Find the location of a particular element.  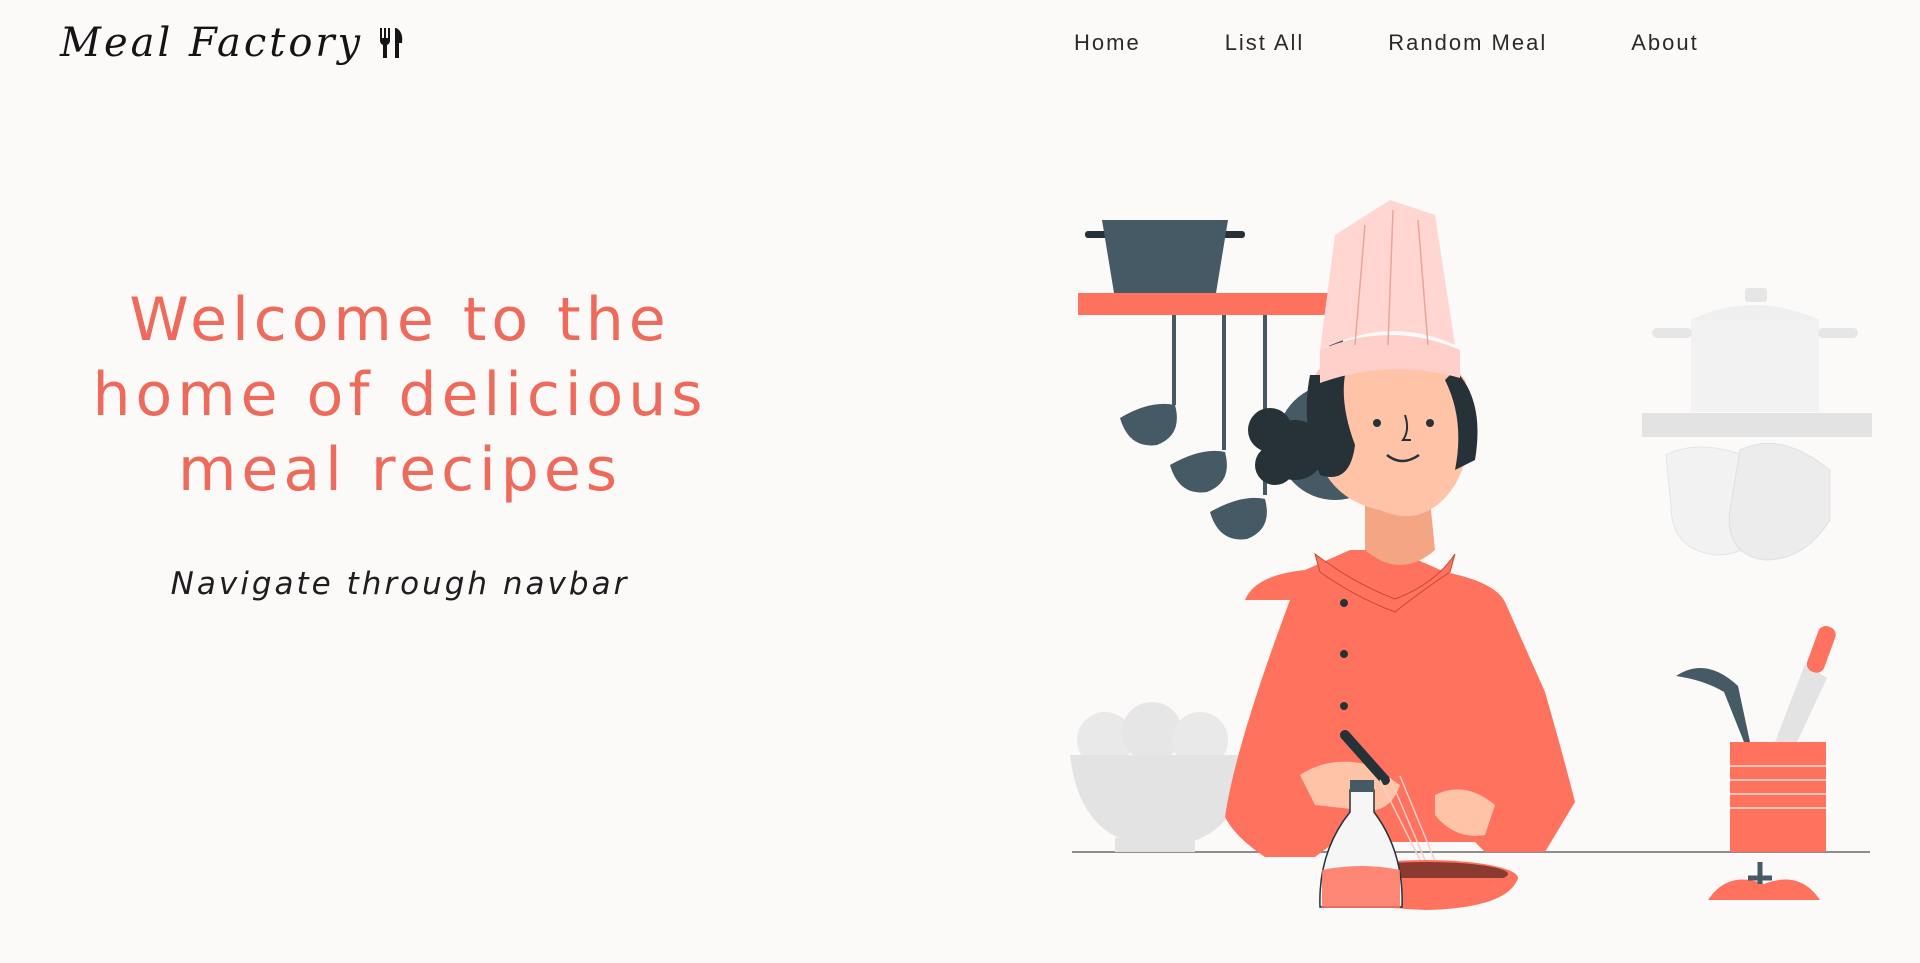

nav-random-meal: Random Meal is located at coordinates (1467, 43).